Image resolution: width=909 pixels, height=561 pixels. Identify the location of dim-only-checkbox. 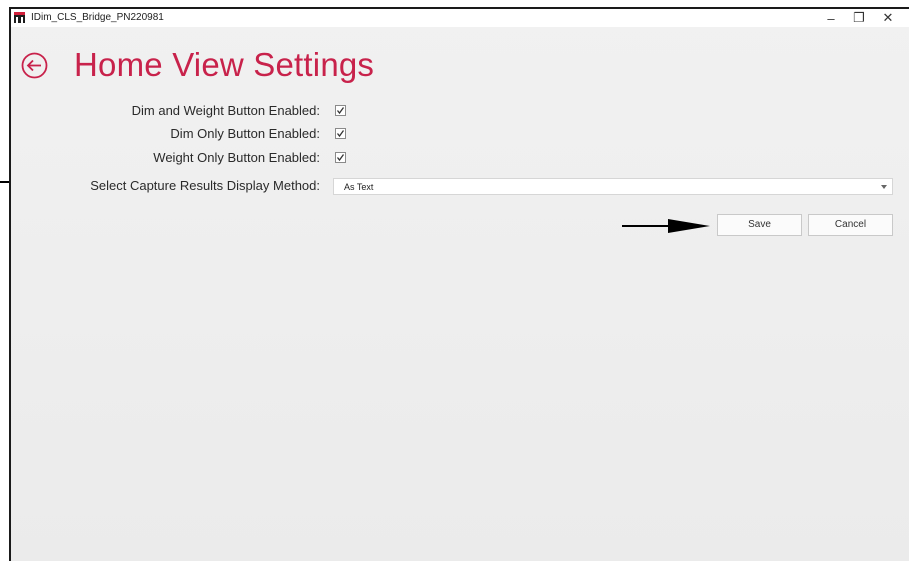
(340, 133).